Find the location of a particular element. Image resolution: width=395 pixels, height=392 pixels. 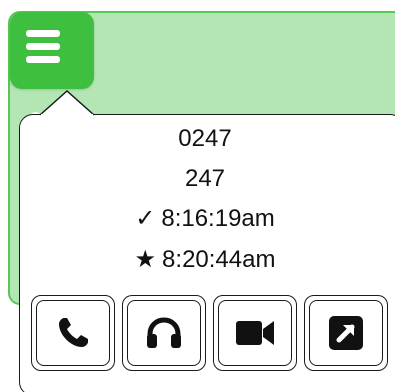

starred-time: 8:20:44am is located at coordinates (219, 259).